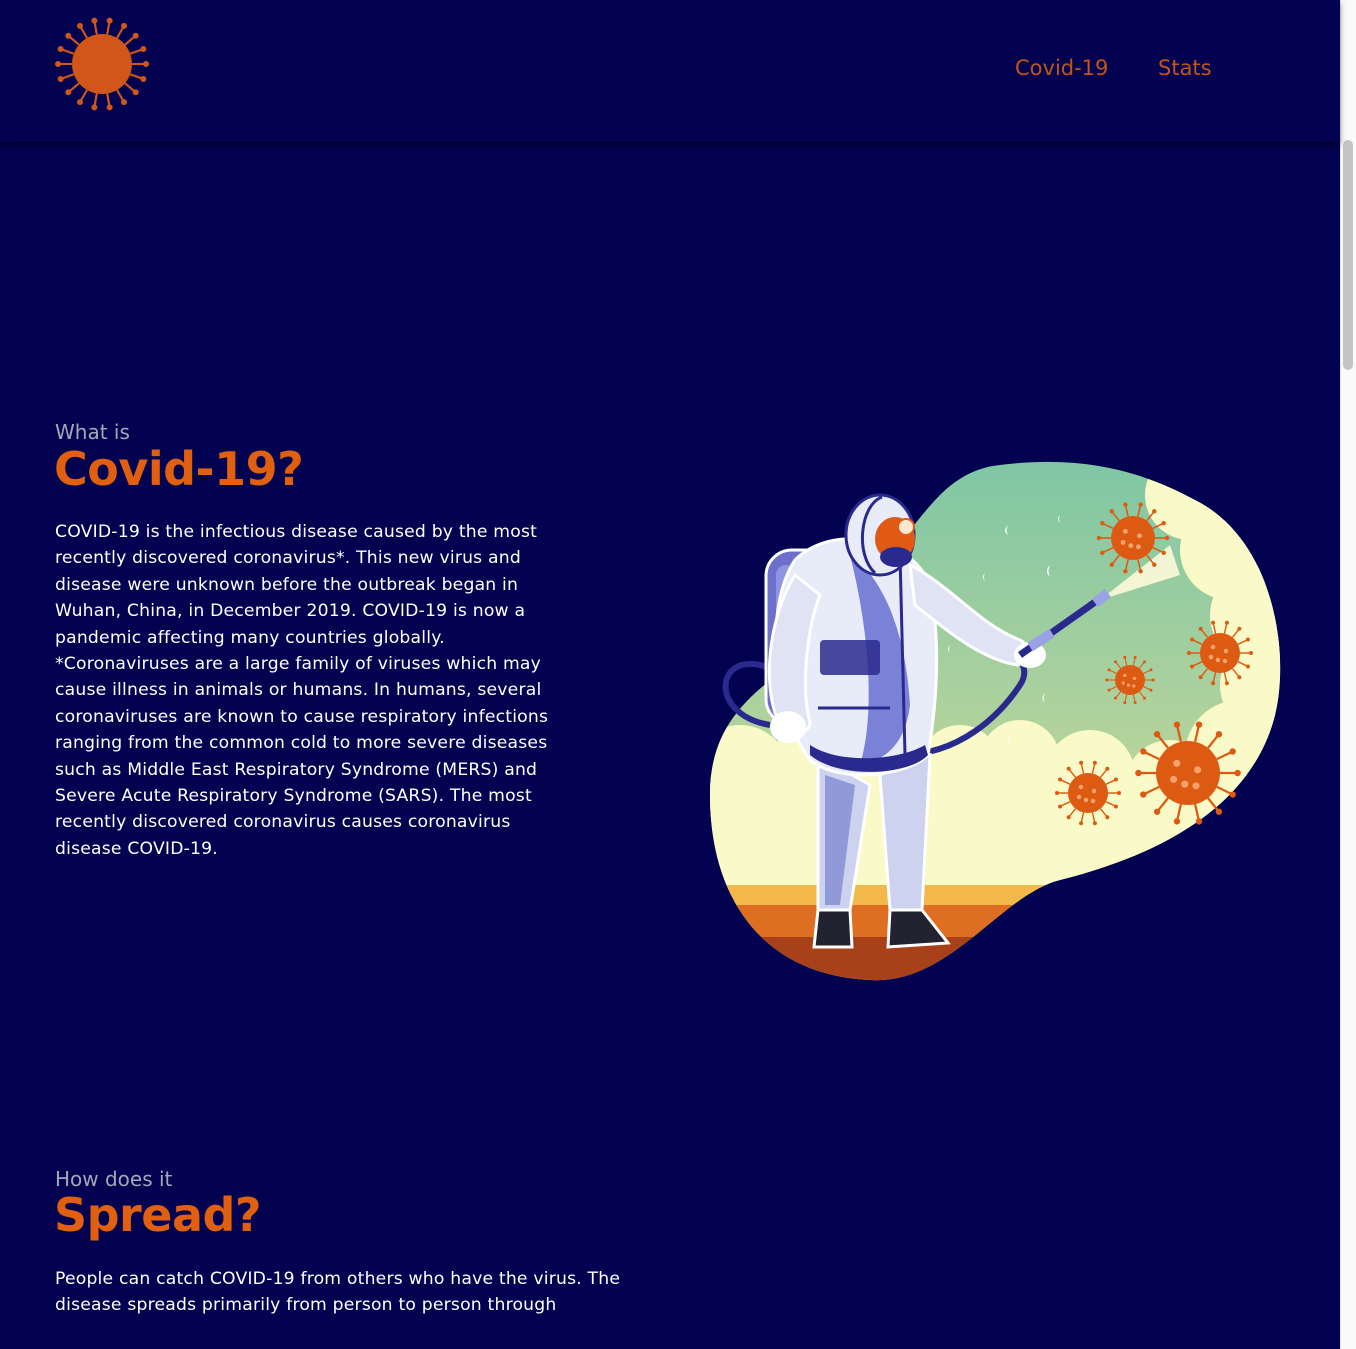  I want to click on section-title-covid-19: Covid-19?, so click(179, 469).